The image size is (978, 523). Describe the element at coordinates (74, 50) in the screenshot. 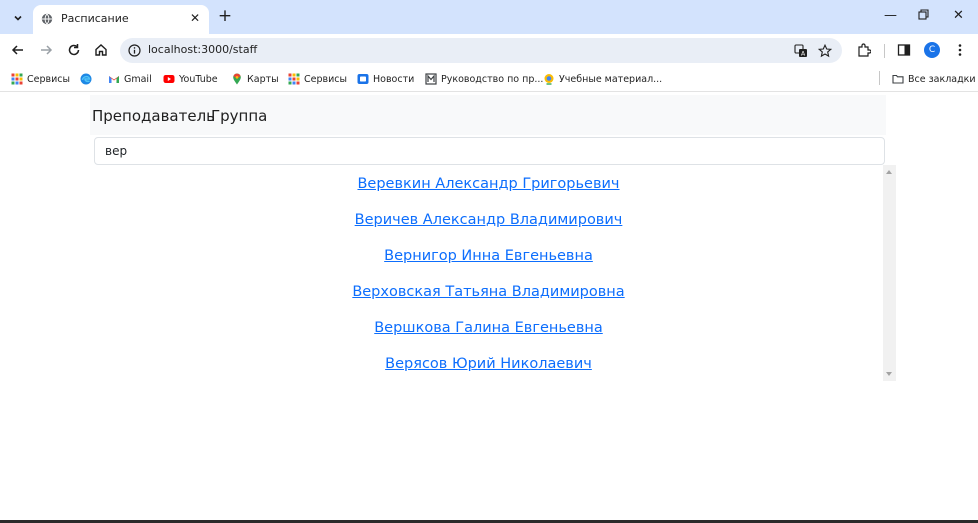

I see `reload-icon` at that location.